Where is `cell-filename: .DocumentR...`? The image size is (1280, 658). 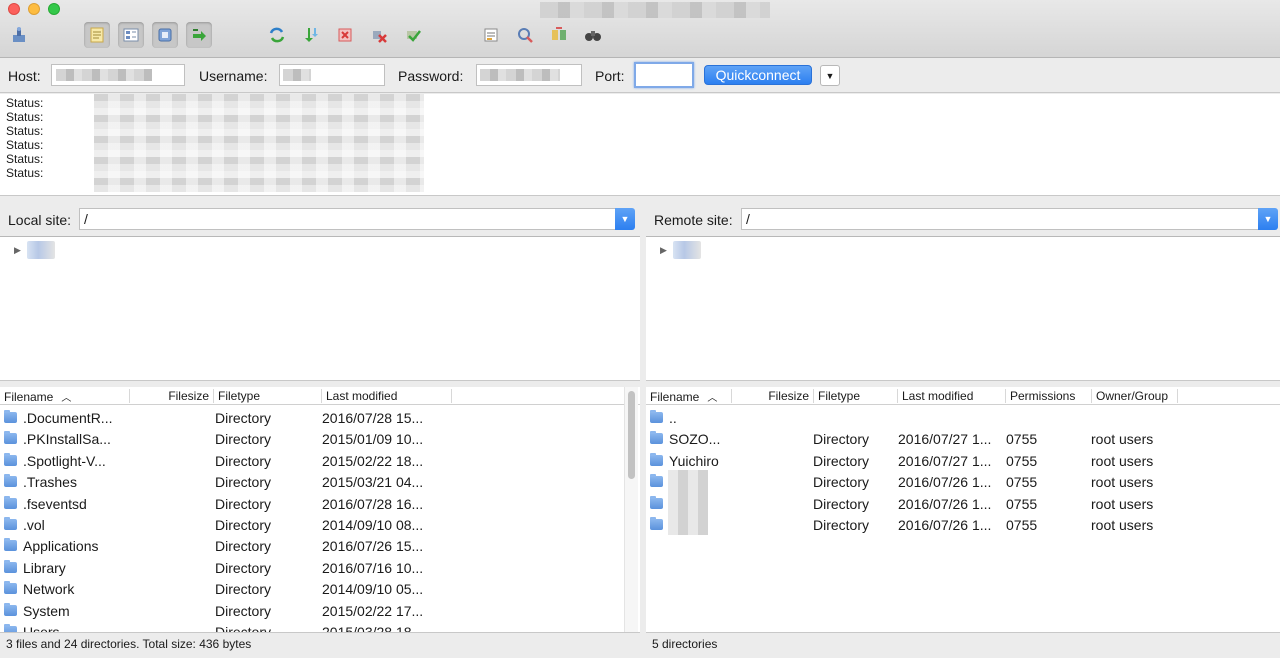
cell-filename: .DocumentR... is located at coordinates (68, 418).